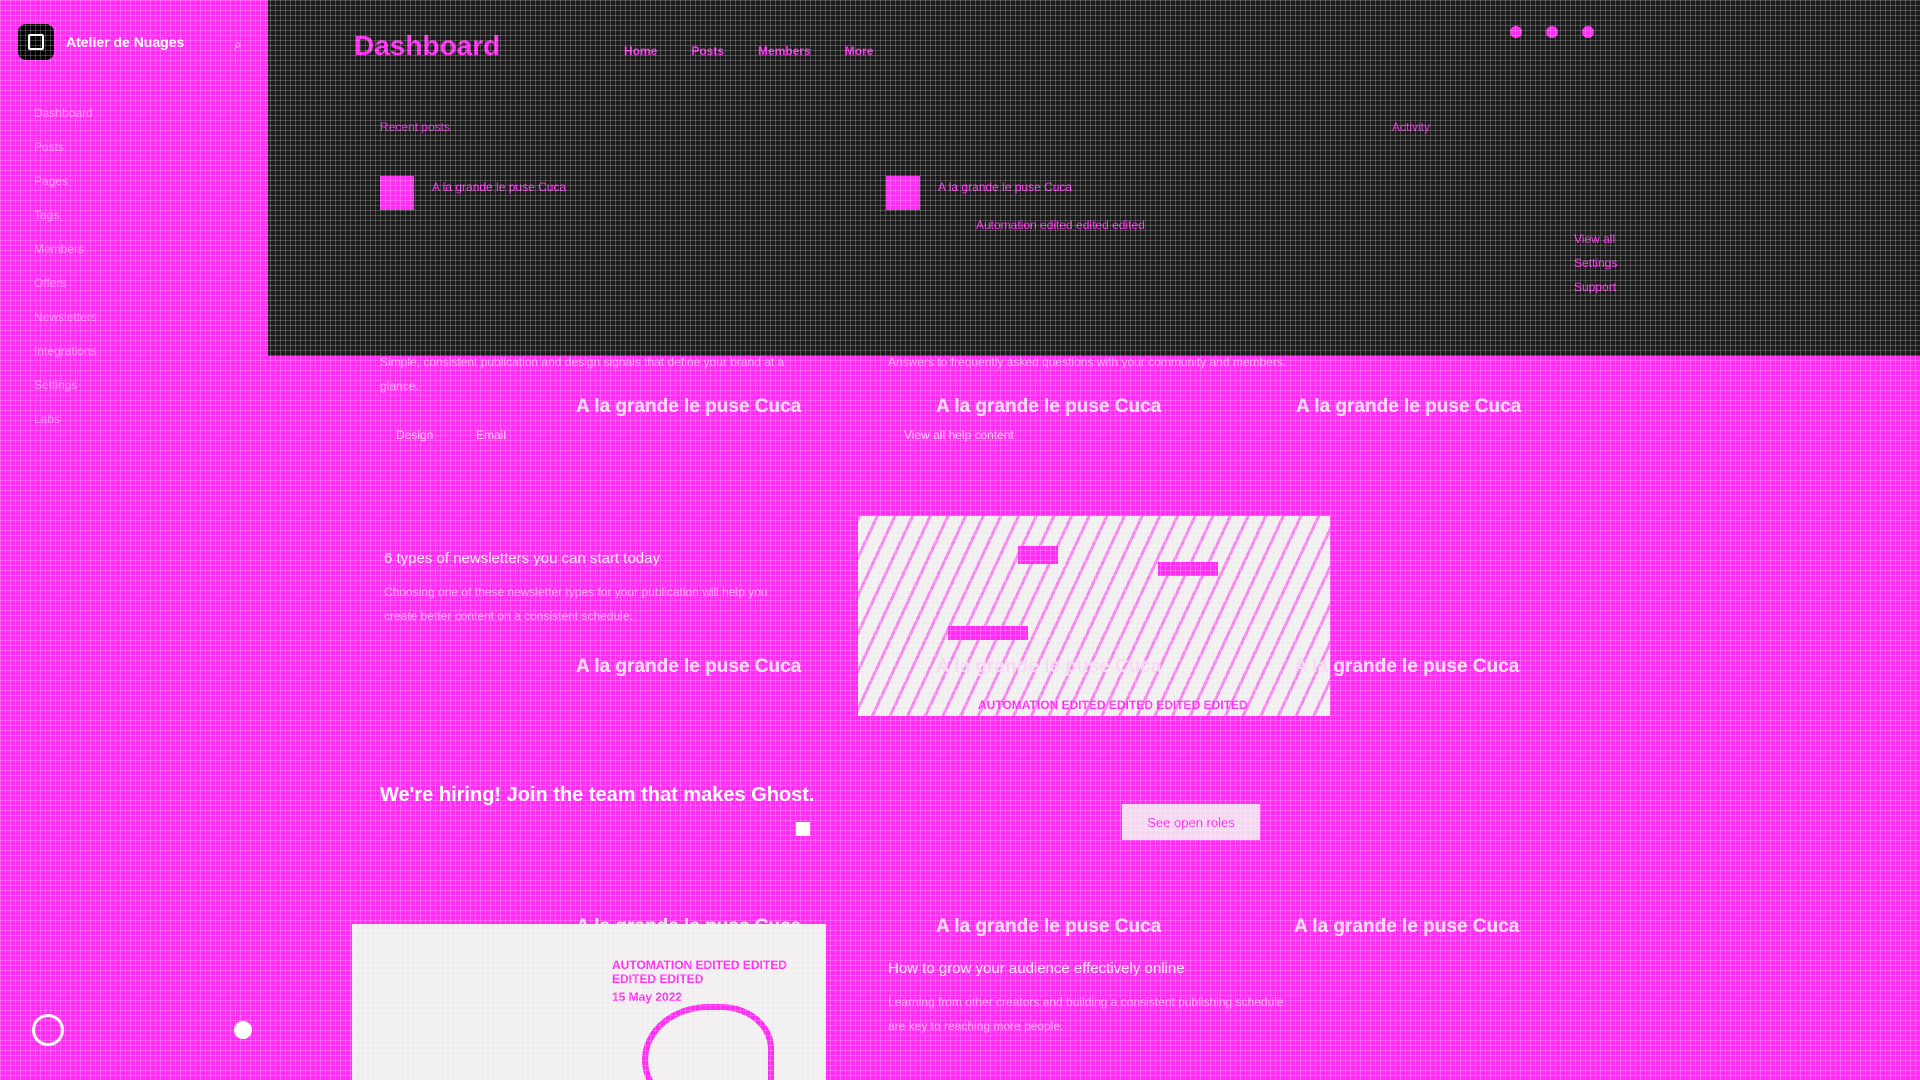  I want to click on support-link: Support, so click(1595, 287).